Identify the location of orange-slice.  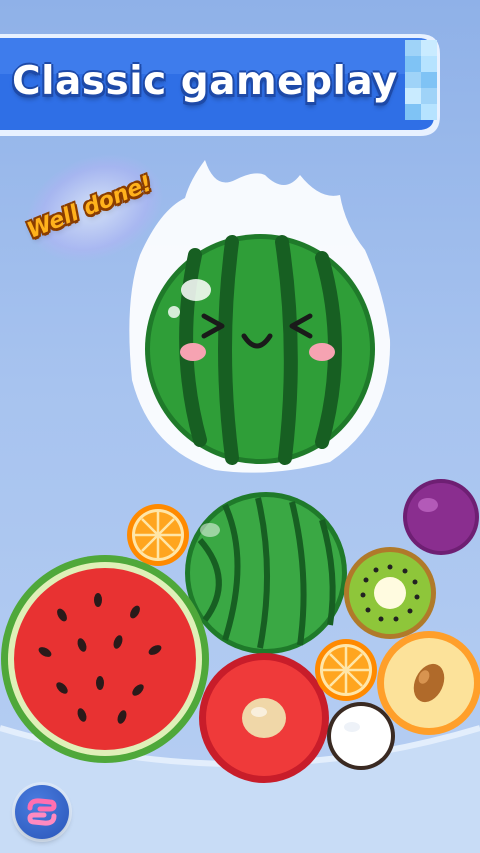
(346, 670).